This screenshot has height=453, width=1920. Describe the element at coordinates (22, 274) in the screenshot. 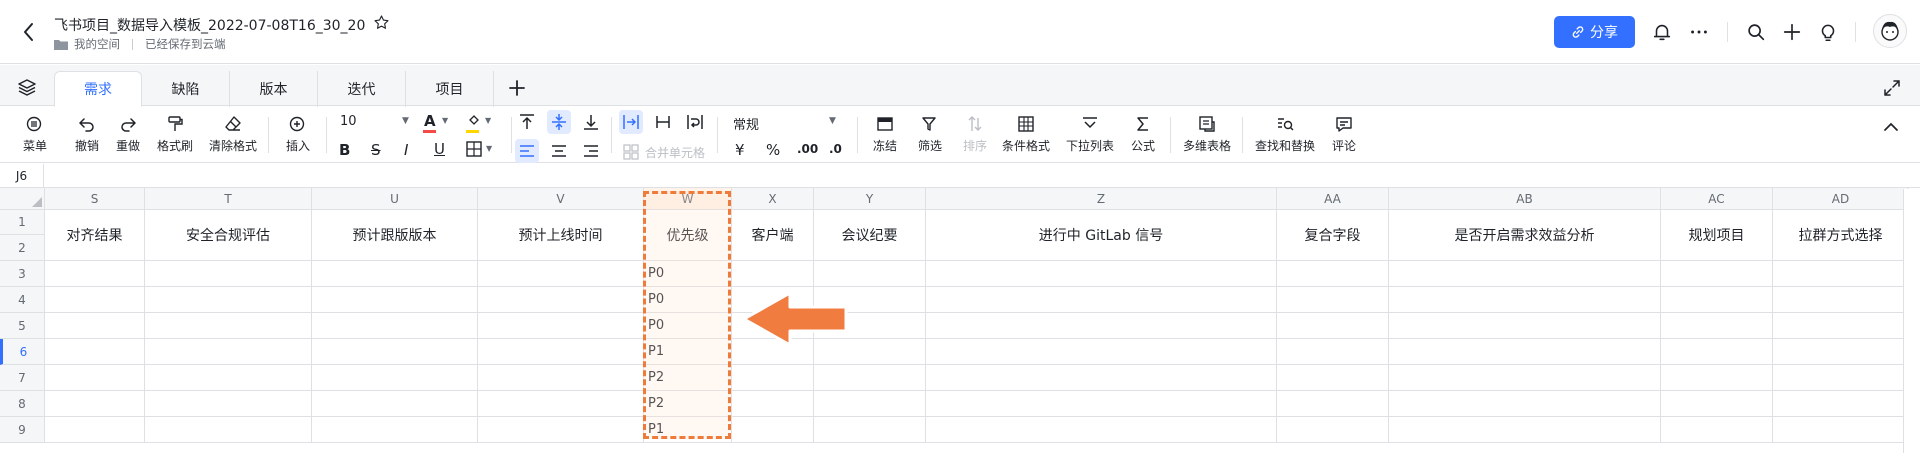

I see `row-header-3: 3` at that location.